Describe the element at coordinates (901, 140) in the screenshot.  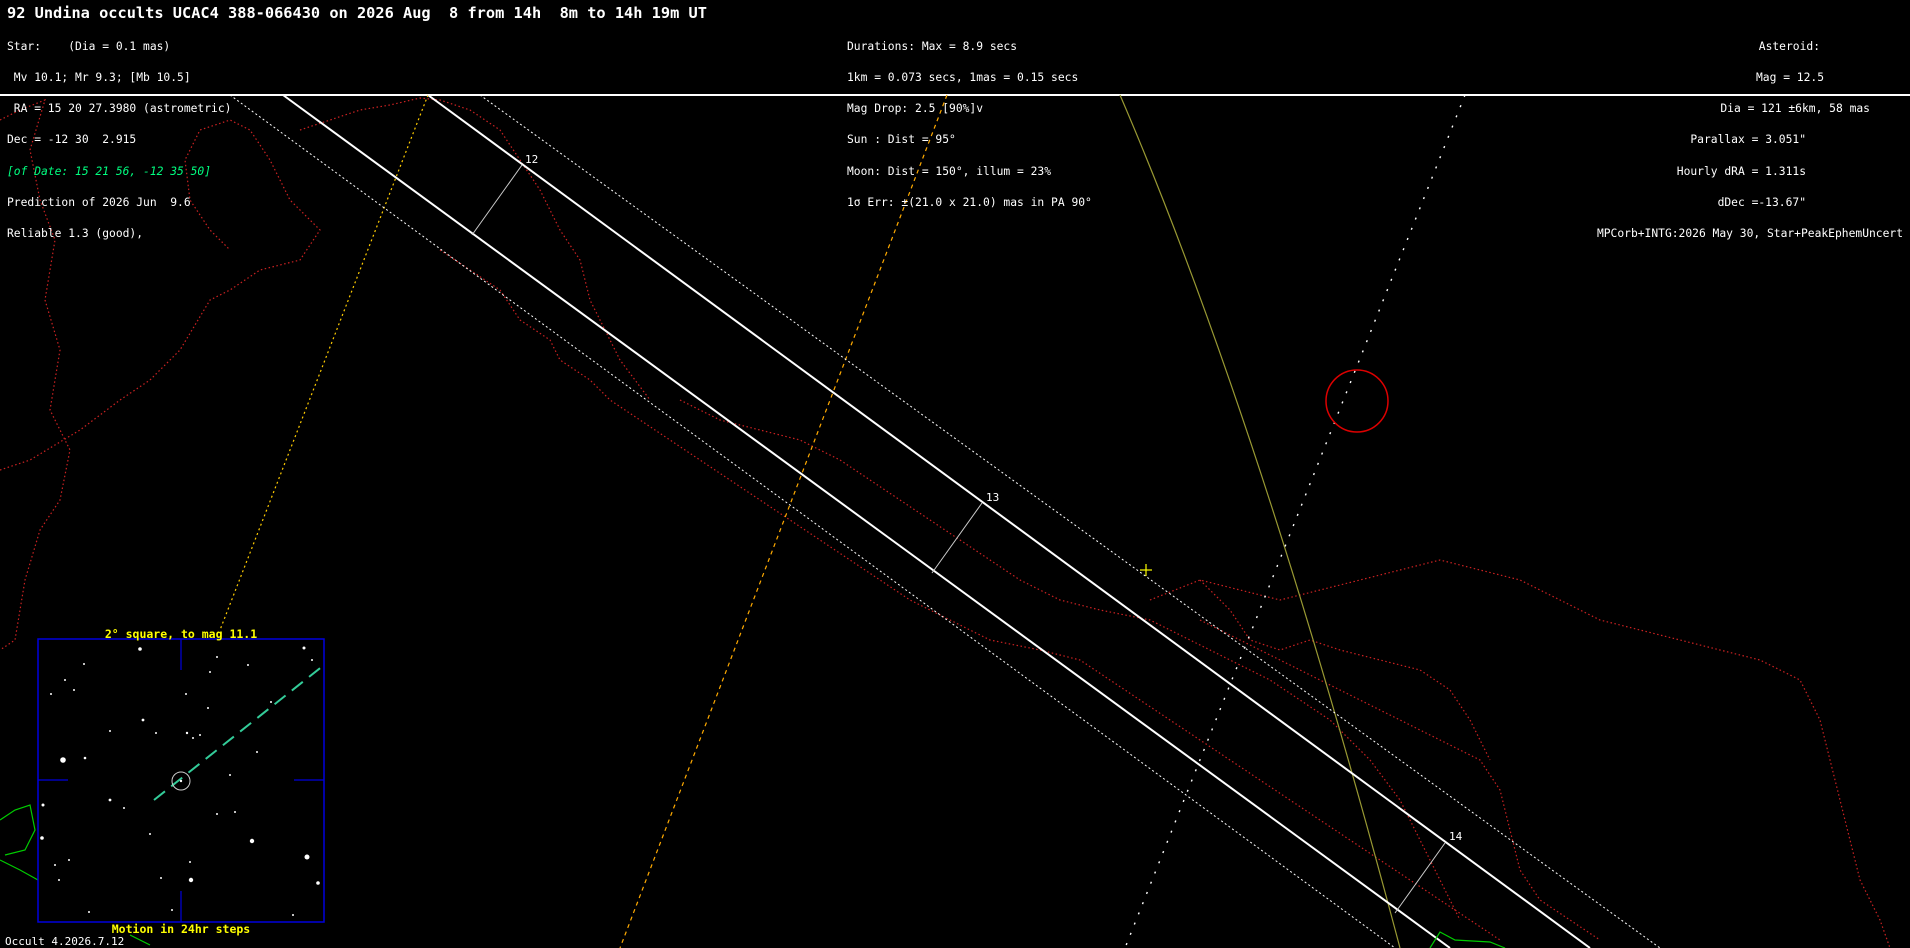
I see `event-info-line: Sun : Dist = 95°` at that location.